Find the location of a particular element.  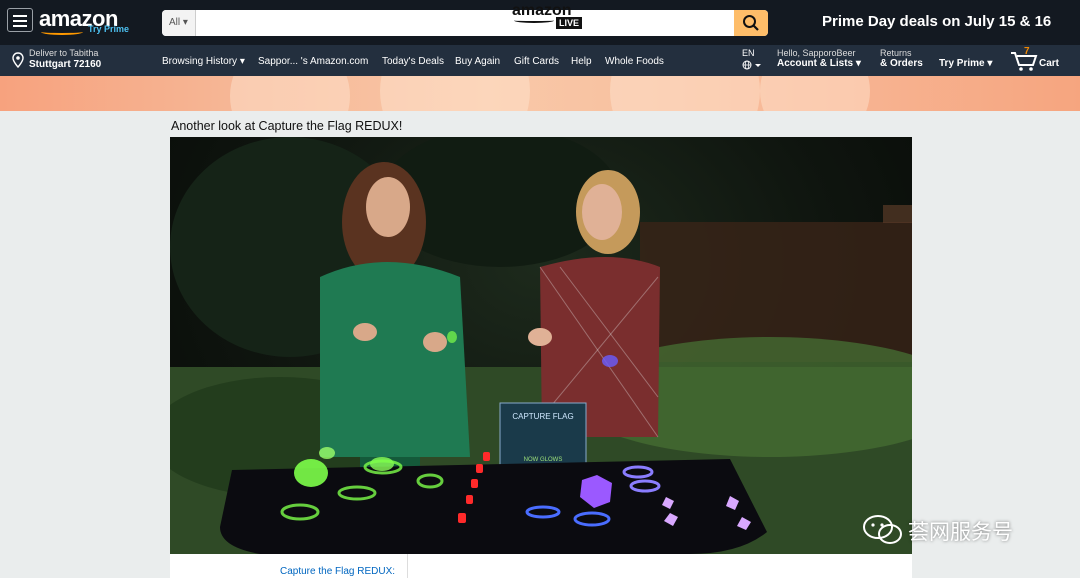

orders-label: & Orders is located at coordinates (901, 63).